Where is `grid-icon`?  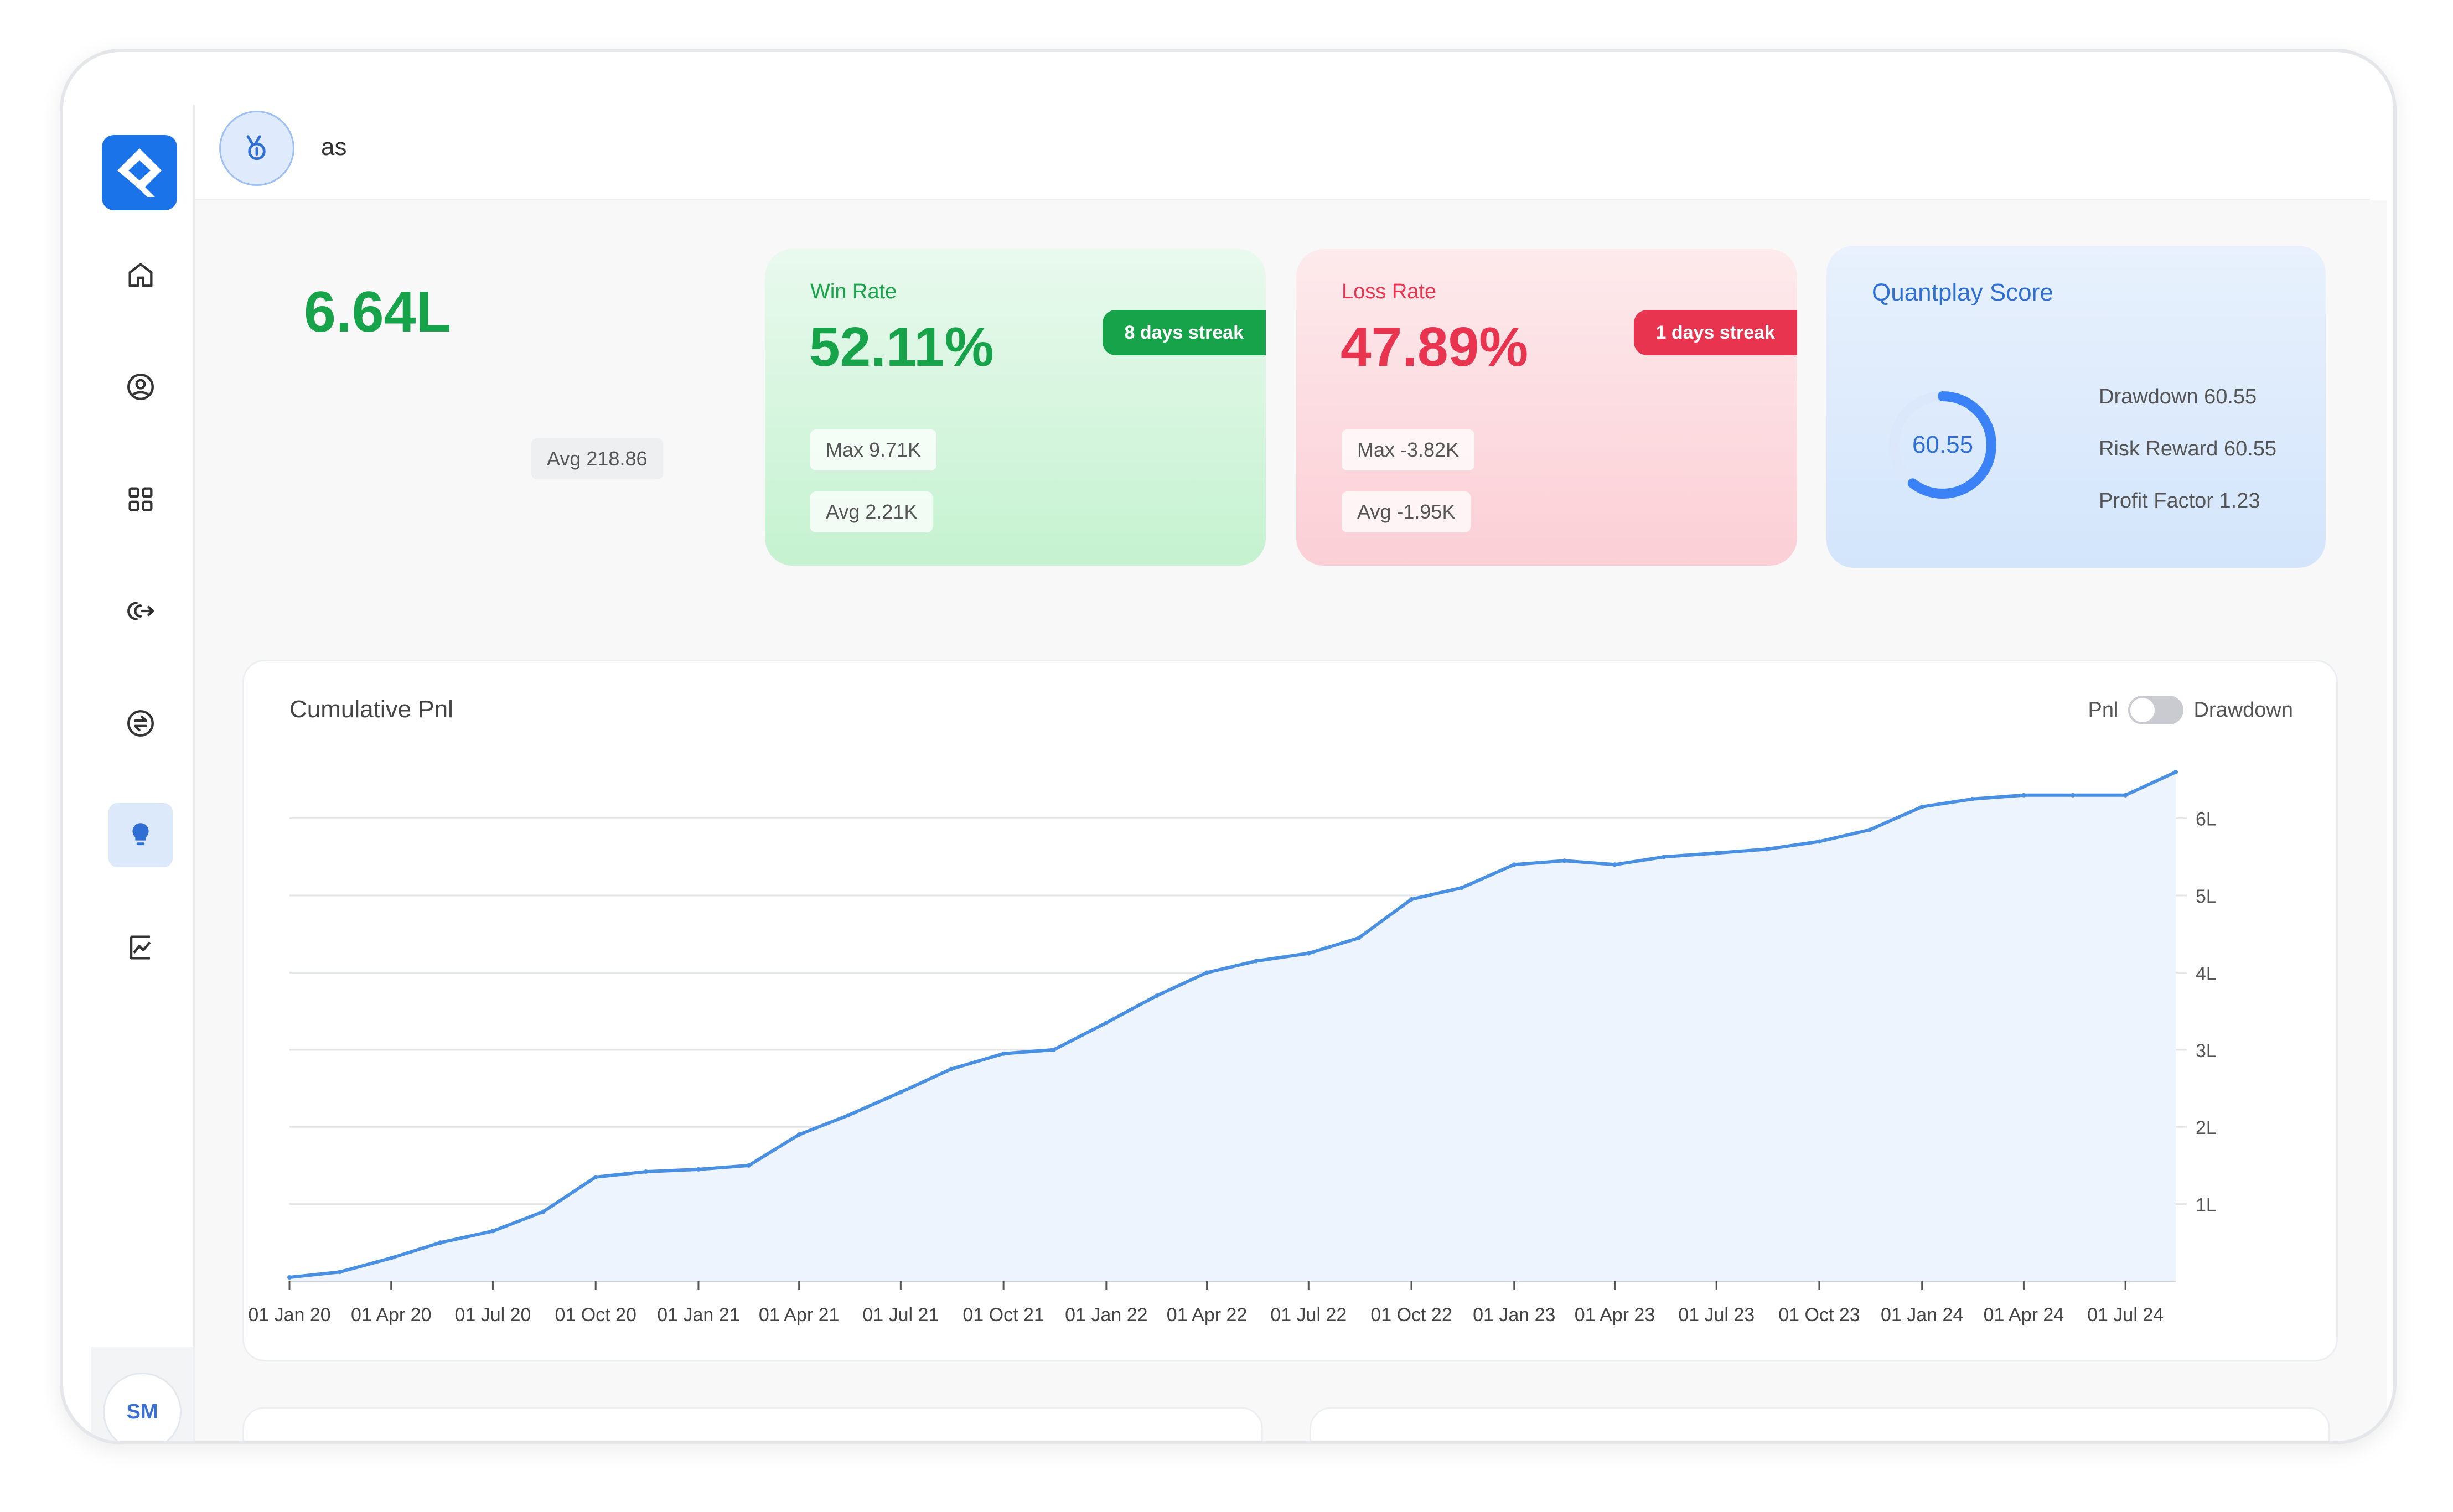 grid-icon is located at coordinates (140, 499).